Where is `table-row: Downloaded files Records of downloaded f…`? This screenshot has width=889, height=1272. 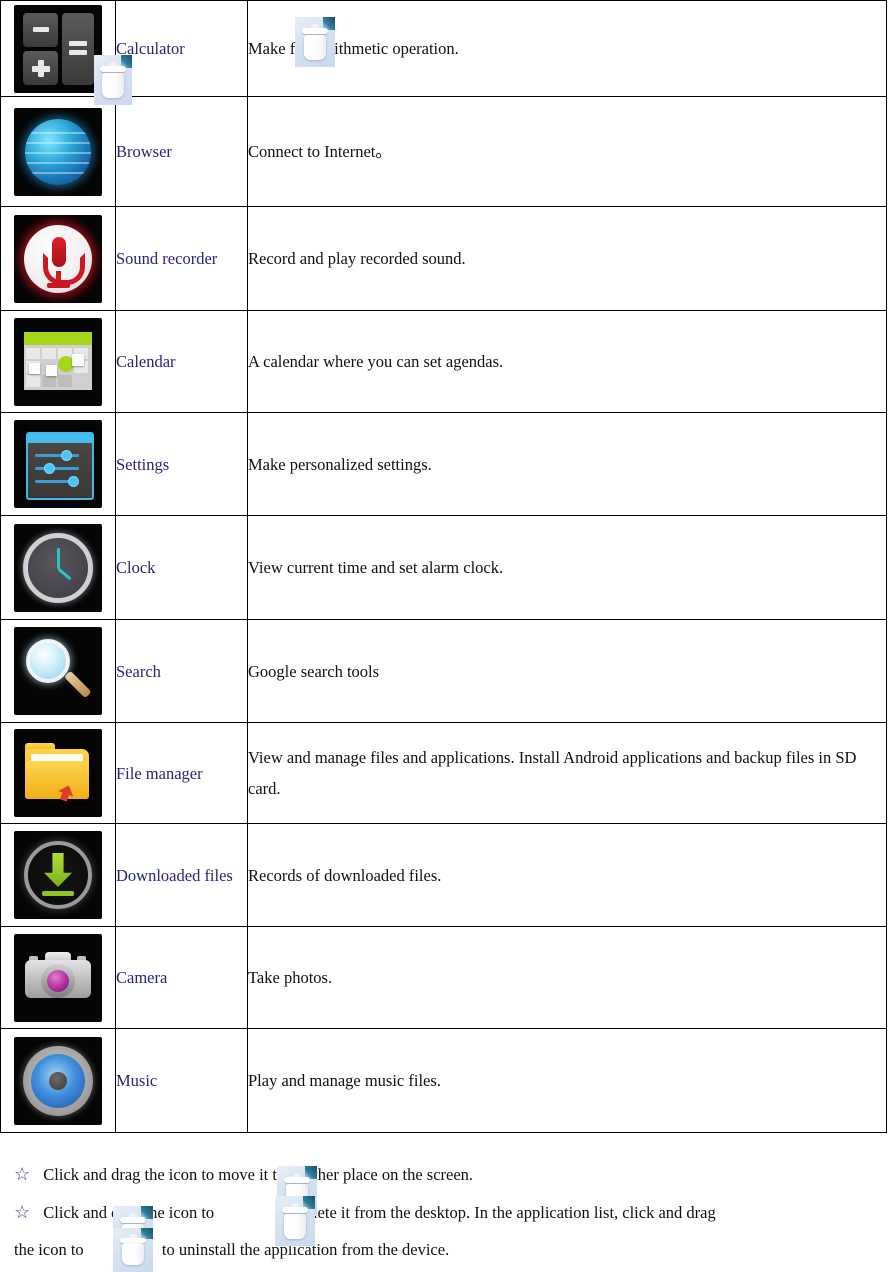
table-row: Downloaded files Records of downloaded f… is located at coordinates (443, 875).